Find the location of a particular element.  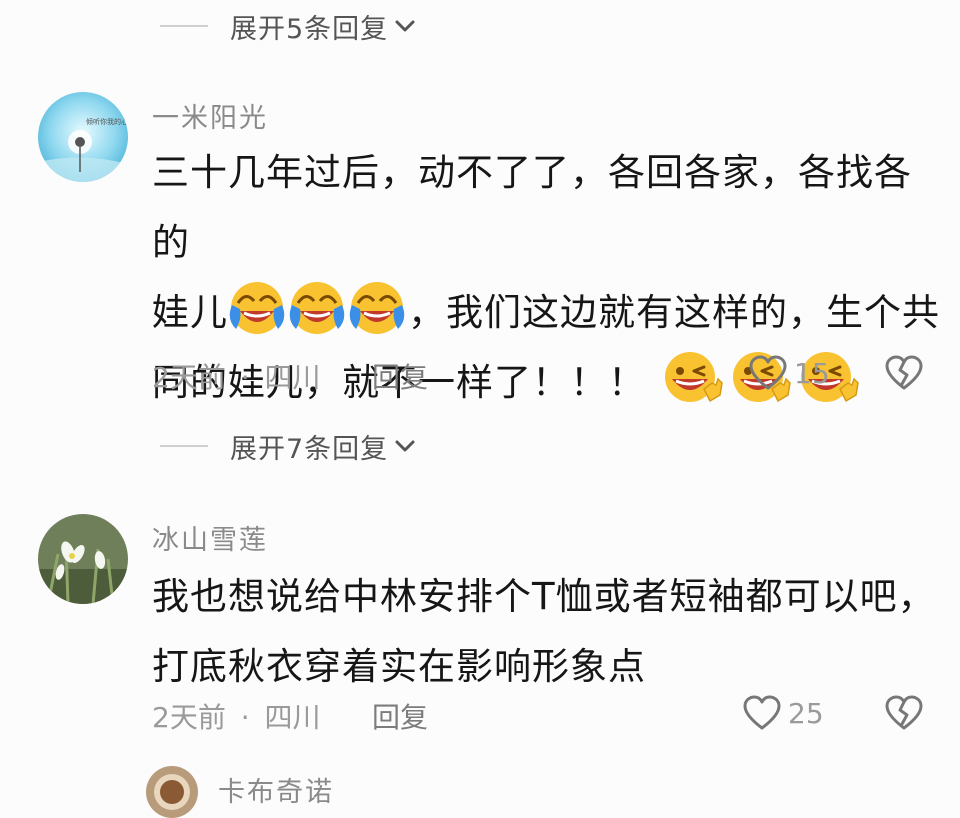

like-count: 15 is located at coordinates (812, 373).